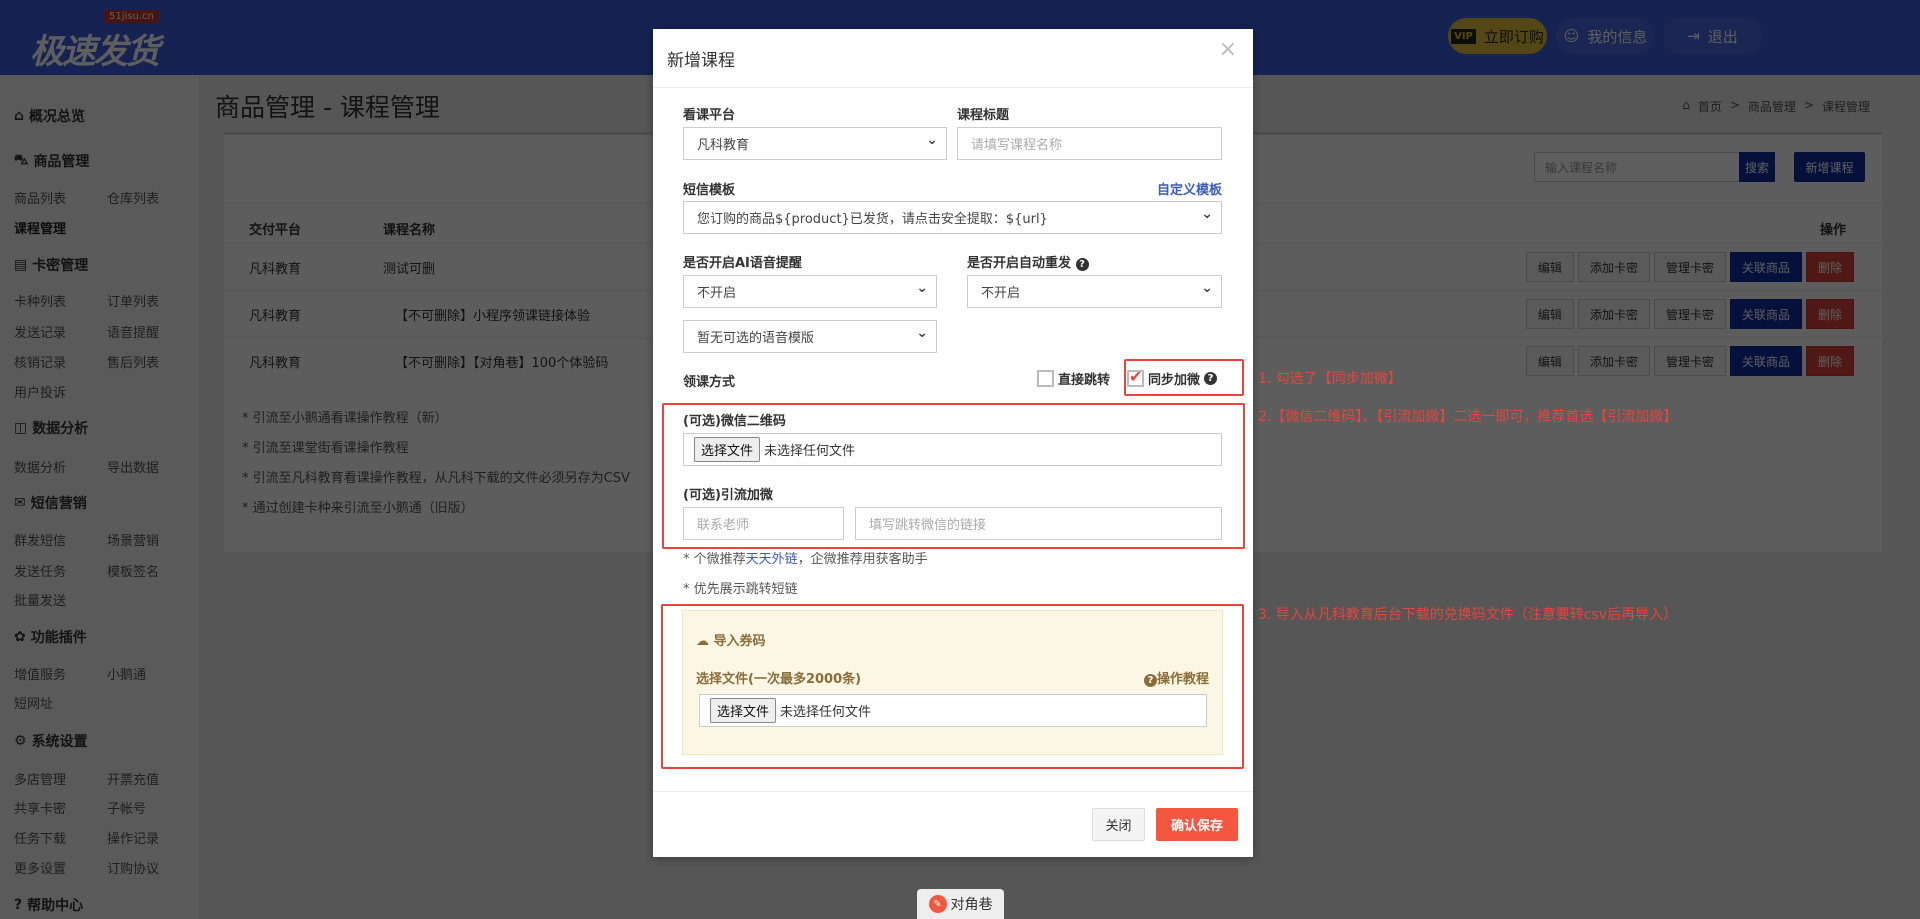 This screenshot has height=919, width=1920. What do you see at coordinates (493, 316) in the screenshot?
I see `cell-name: 【不可删除】小程序领课链接体验` at bounding box center [493, 316].